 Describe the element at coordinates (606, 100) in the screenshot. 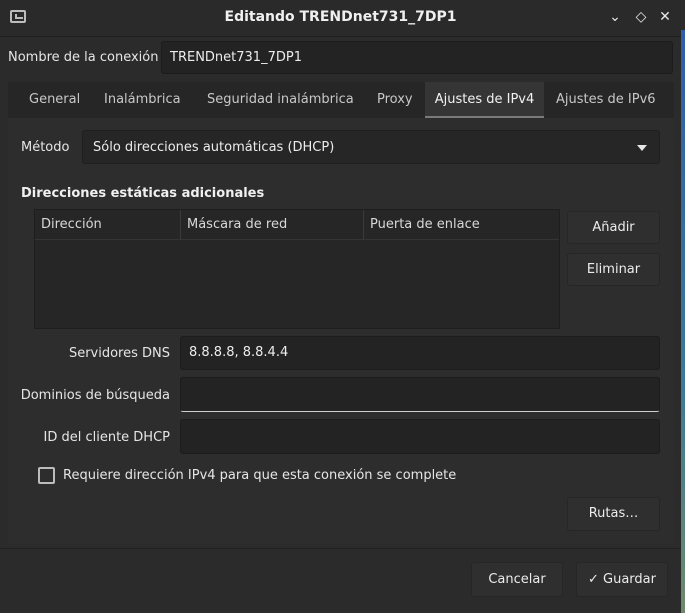

I see `tab-ipv6-settings: Ajustes de IPv6` at that location.